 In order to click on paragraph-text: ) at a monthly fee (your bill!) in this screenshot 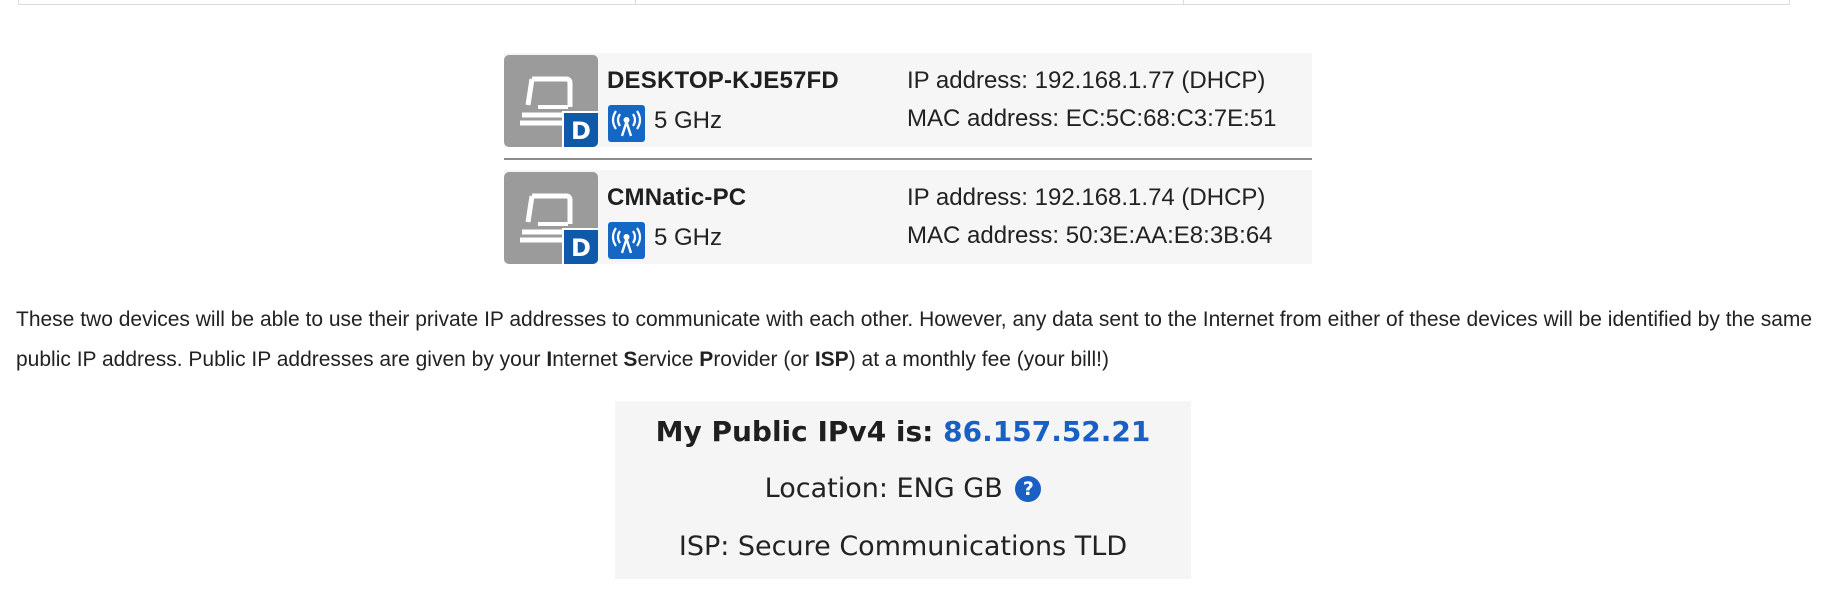, I will do `click(978, 359)`.